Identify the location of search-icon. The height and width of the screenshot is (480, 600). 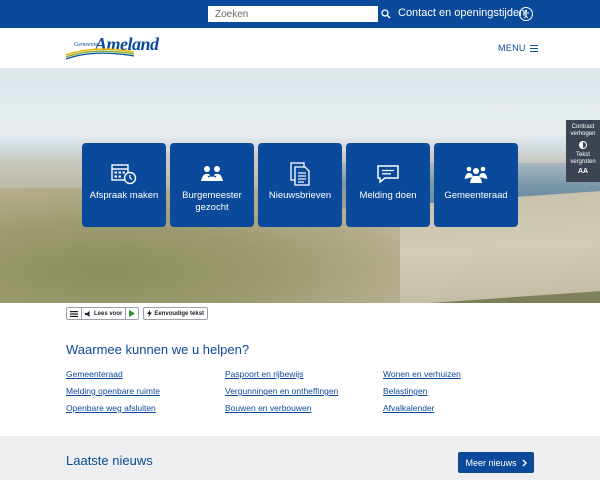
(386, 14).